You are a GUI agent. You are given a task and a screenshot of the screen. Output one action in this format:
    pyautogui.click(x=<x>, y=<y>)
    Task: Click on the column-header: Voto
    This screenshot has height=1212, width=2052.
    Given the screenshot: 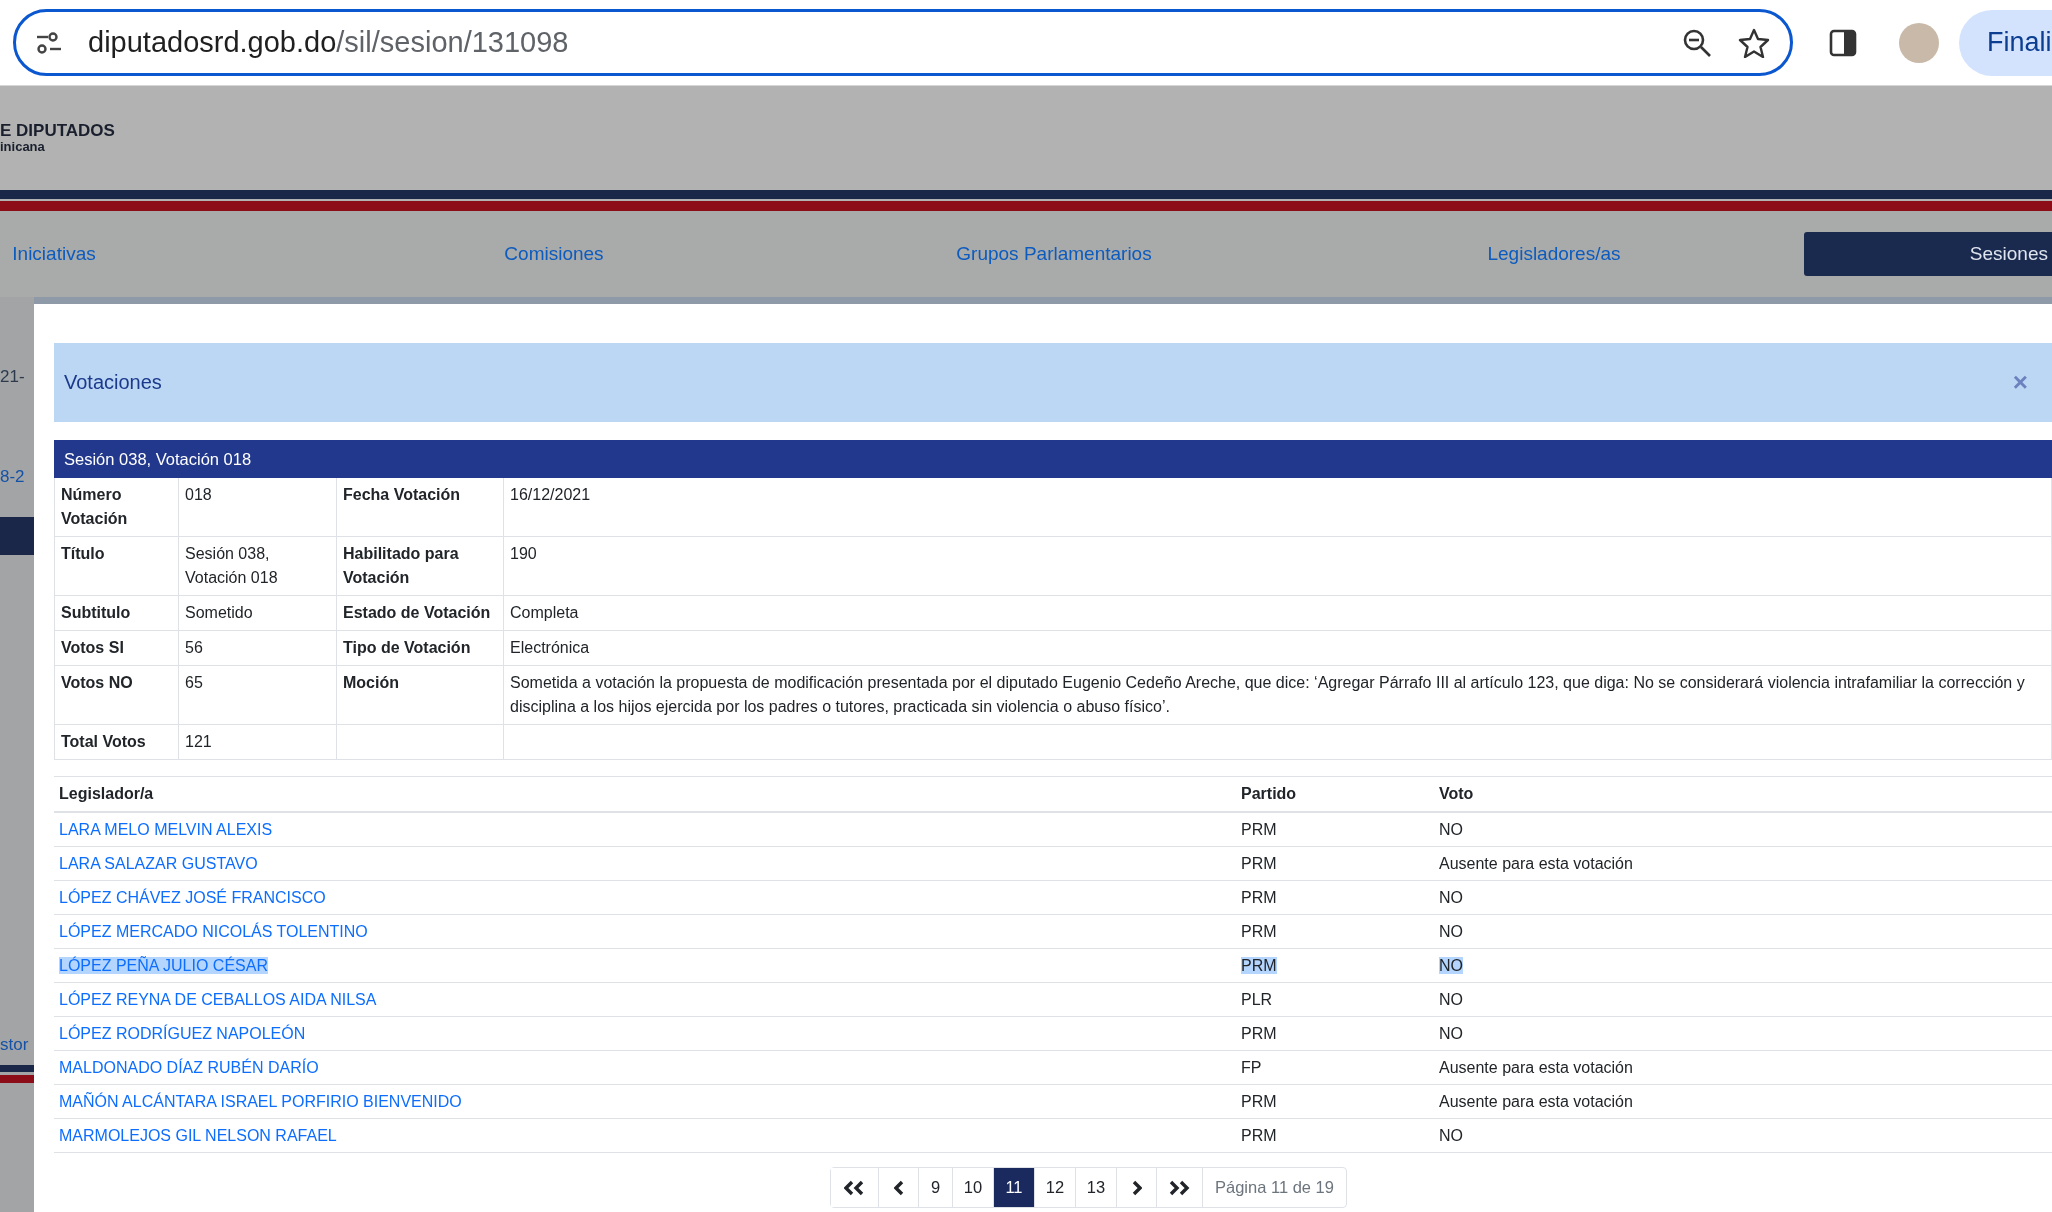 What is the action you would take?
    pyautogui.click(x=1743, y=795)
    